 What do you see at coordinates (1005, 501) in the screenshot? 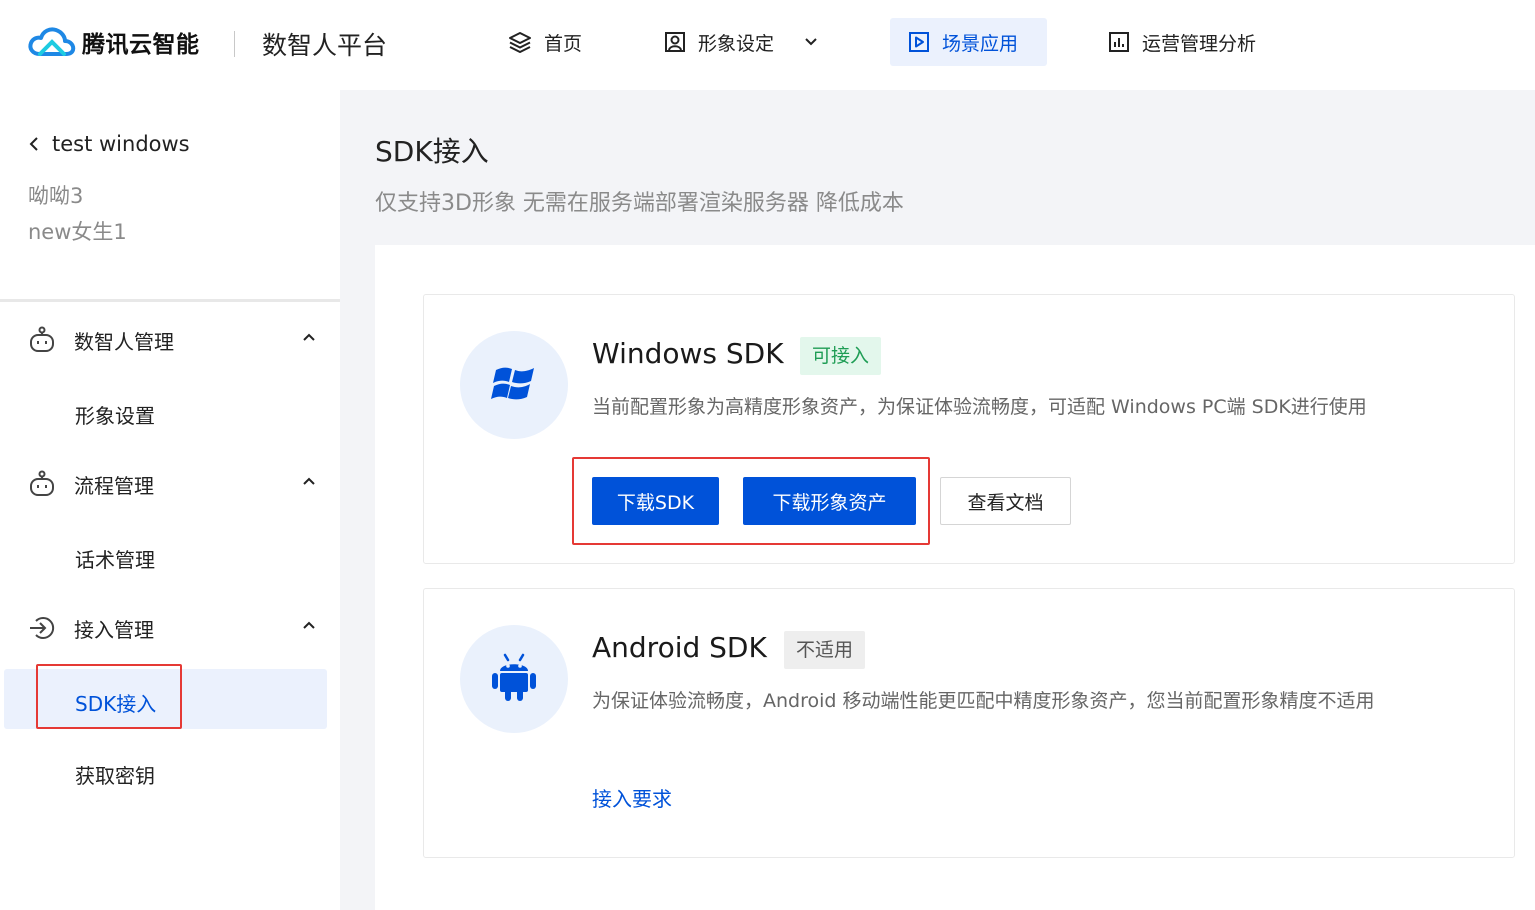
I see `view-docs-button: 查看文档` at bounding box center [1005, 501].